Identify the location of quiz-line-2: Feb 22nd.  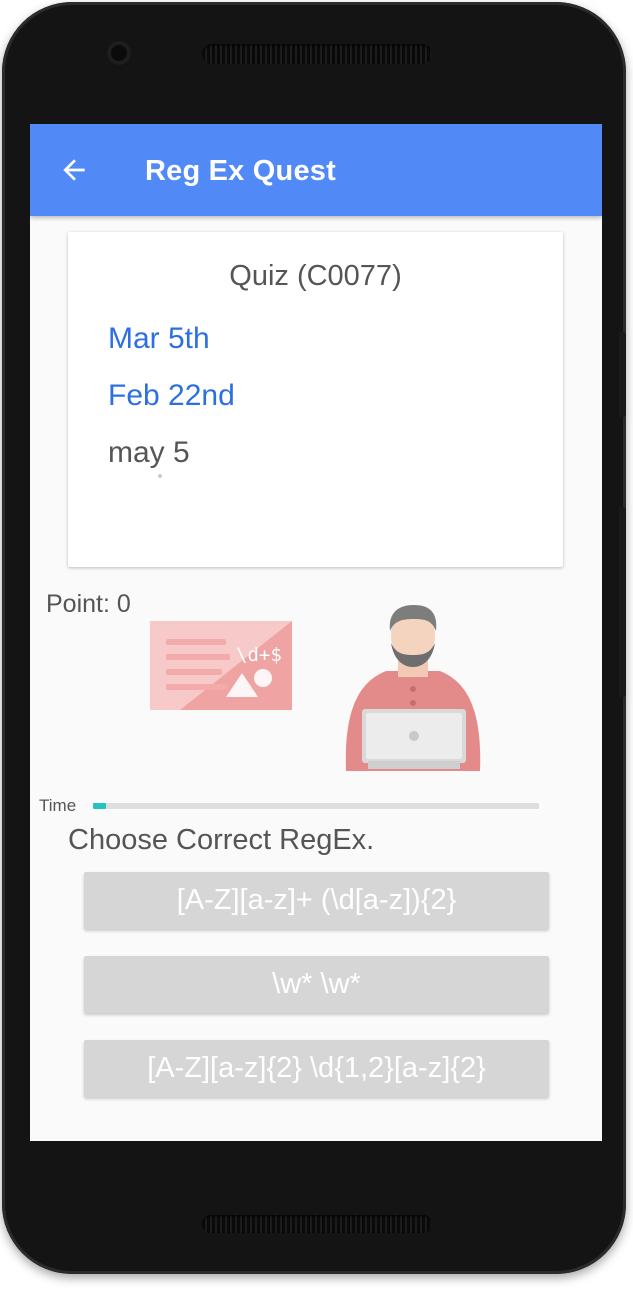
(171, 395).